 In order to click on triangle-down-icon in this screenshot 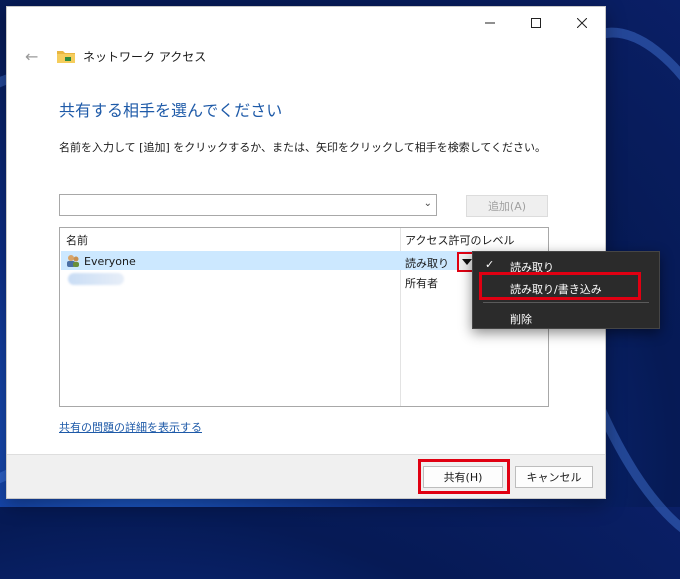, I will do `click(467, 262)`.